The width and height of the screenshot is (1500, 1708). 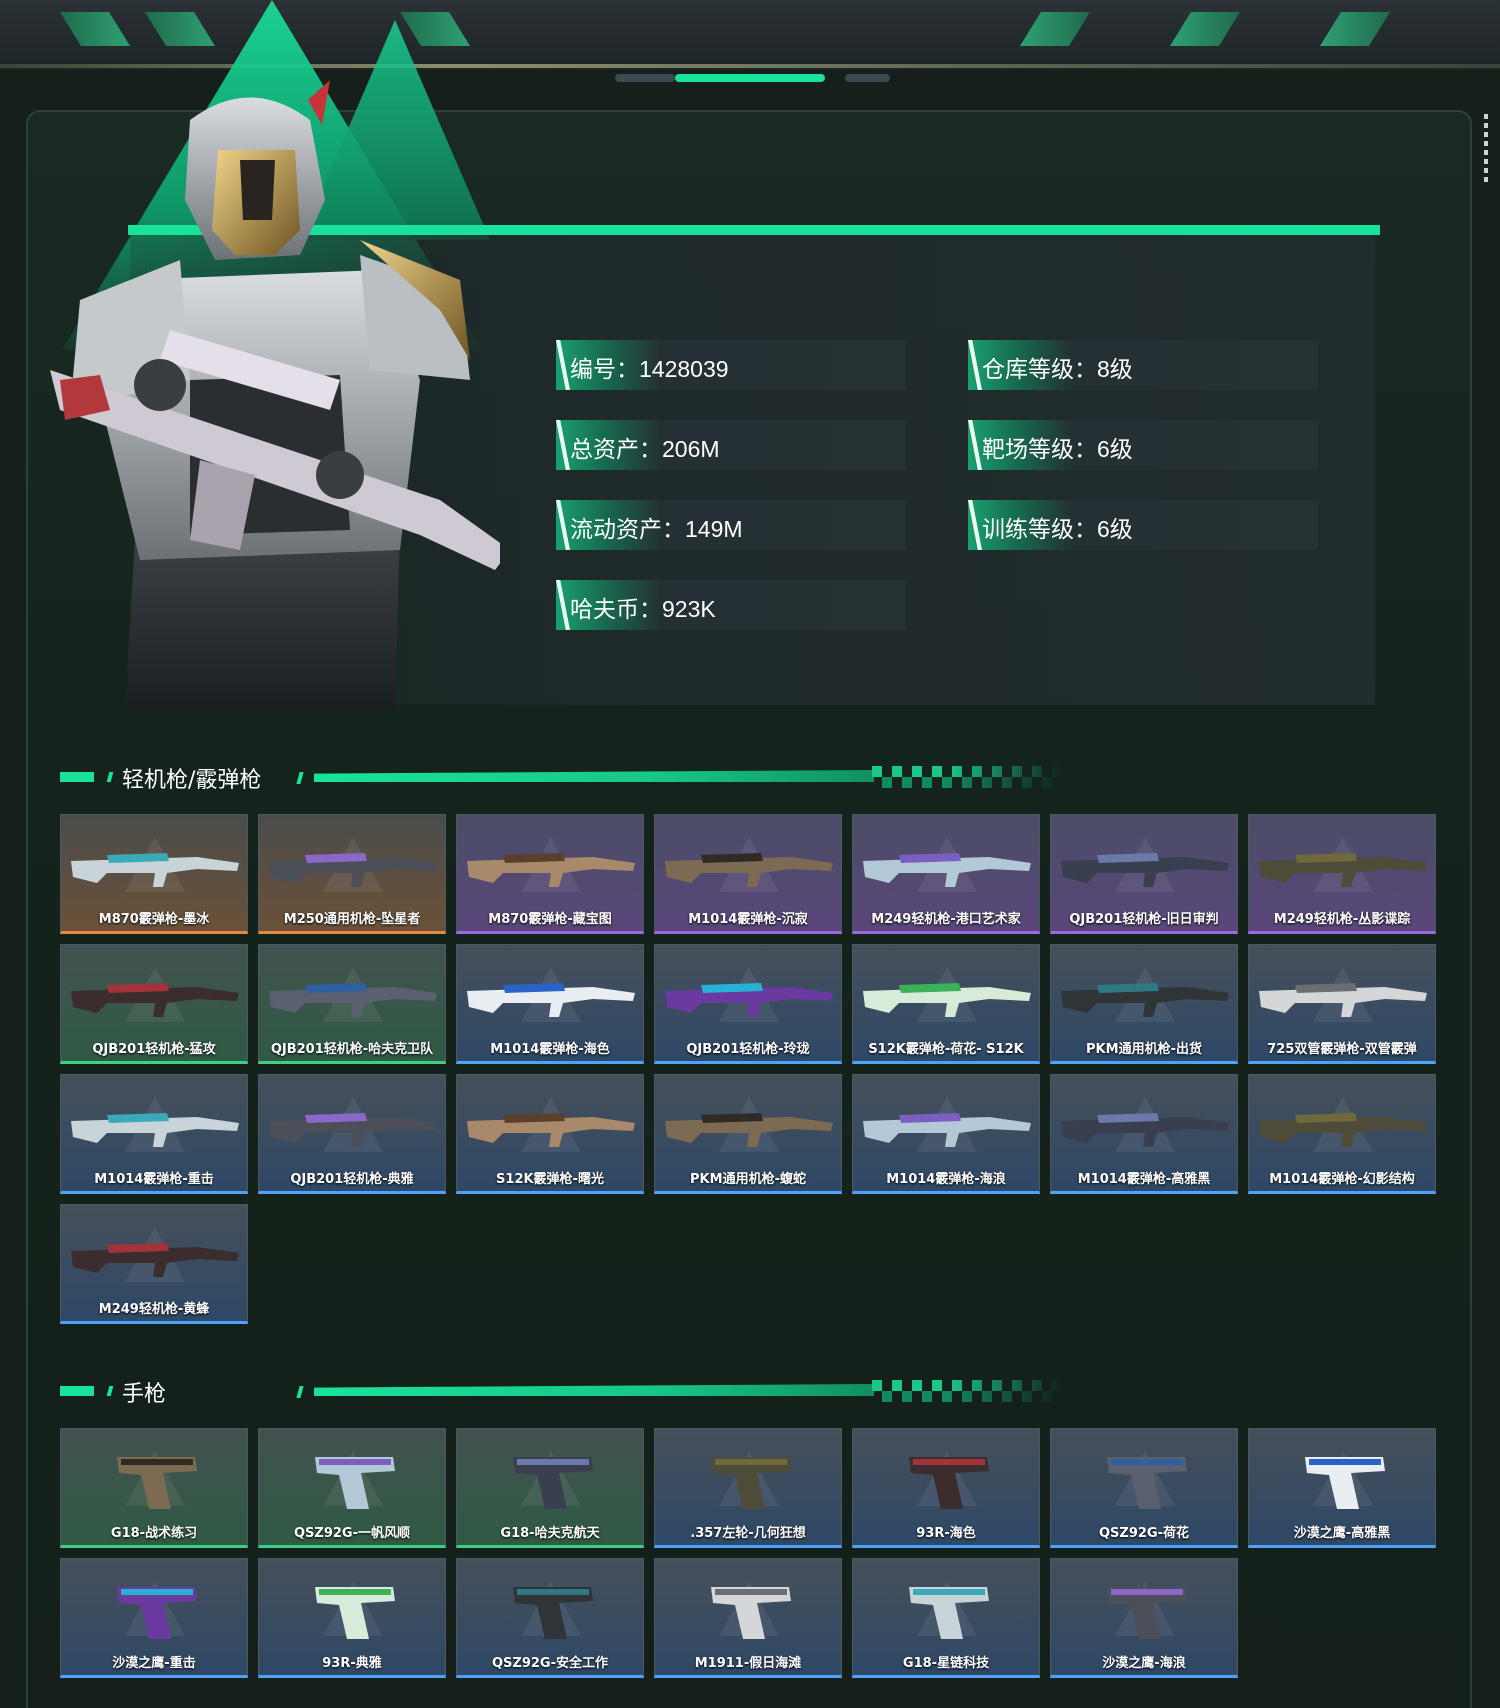 What do you see at coordinates (154, 1663) in the screenshot?
I see `weapon-name: 沙漠之鹰-重击` at bounding box center [154, 1663].